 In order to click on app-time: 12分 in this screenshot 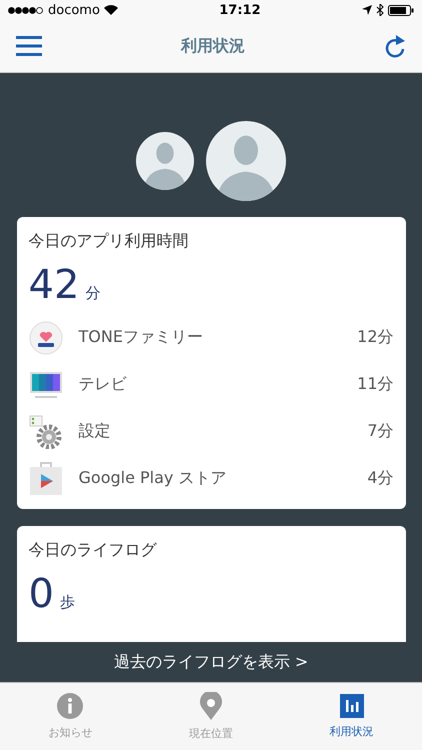, I will do `click(375, 337)`.